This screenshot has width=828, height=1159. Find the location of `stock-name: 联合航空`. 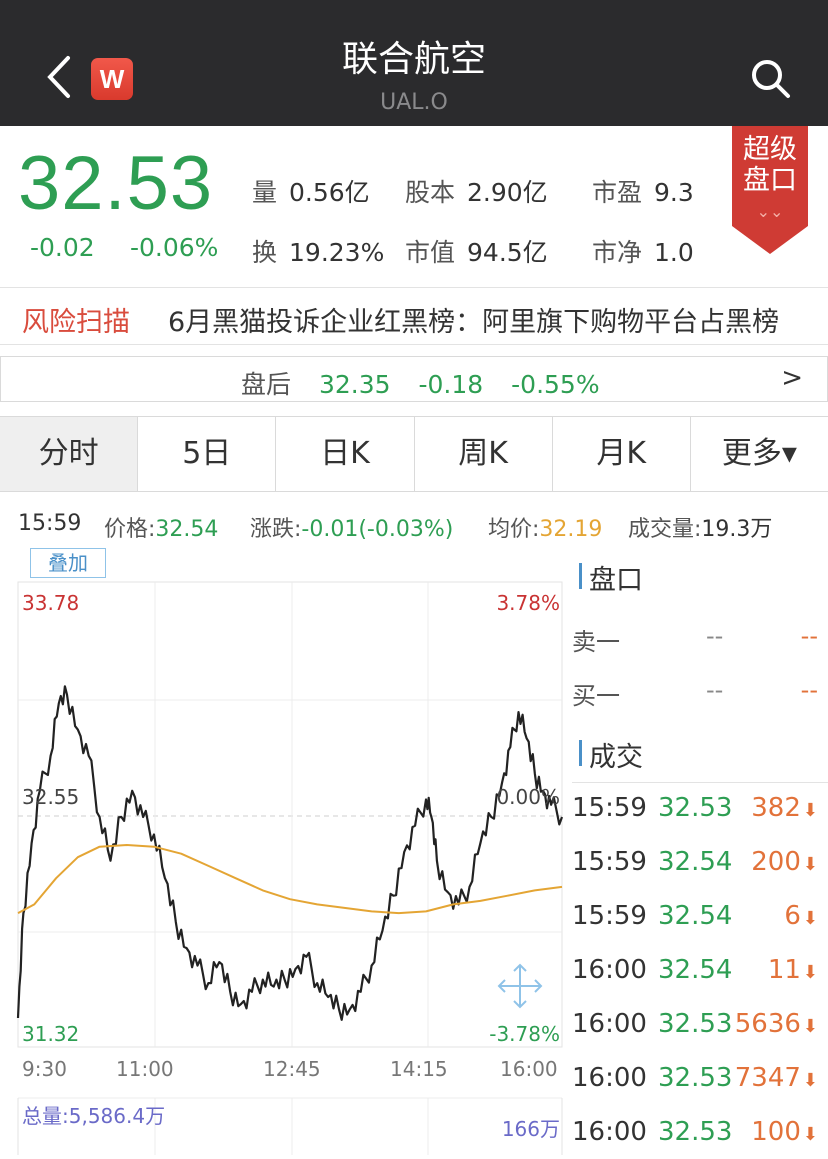

stock-name: 联合航空 is located at coordinates (413, 59).